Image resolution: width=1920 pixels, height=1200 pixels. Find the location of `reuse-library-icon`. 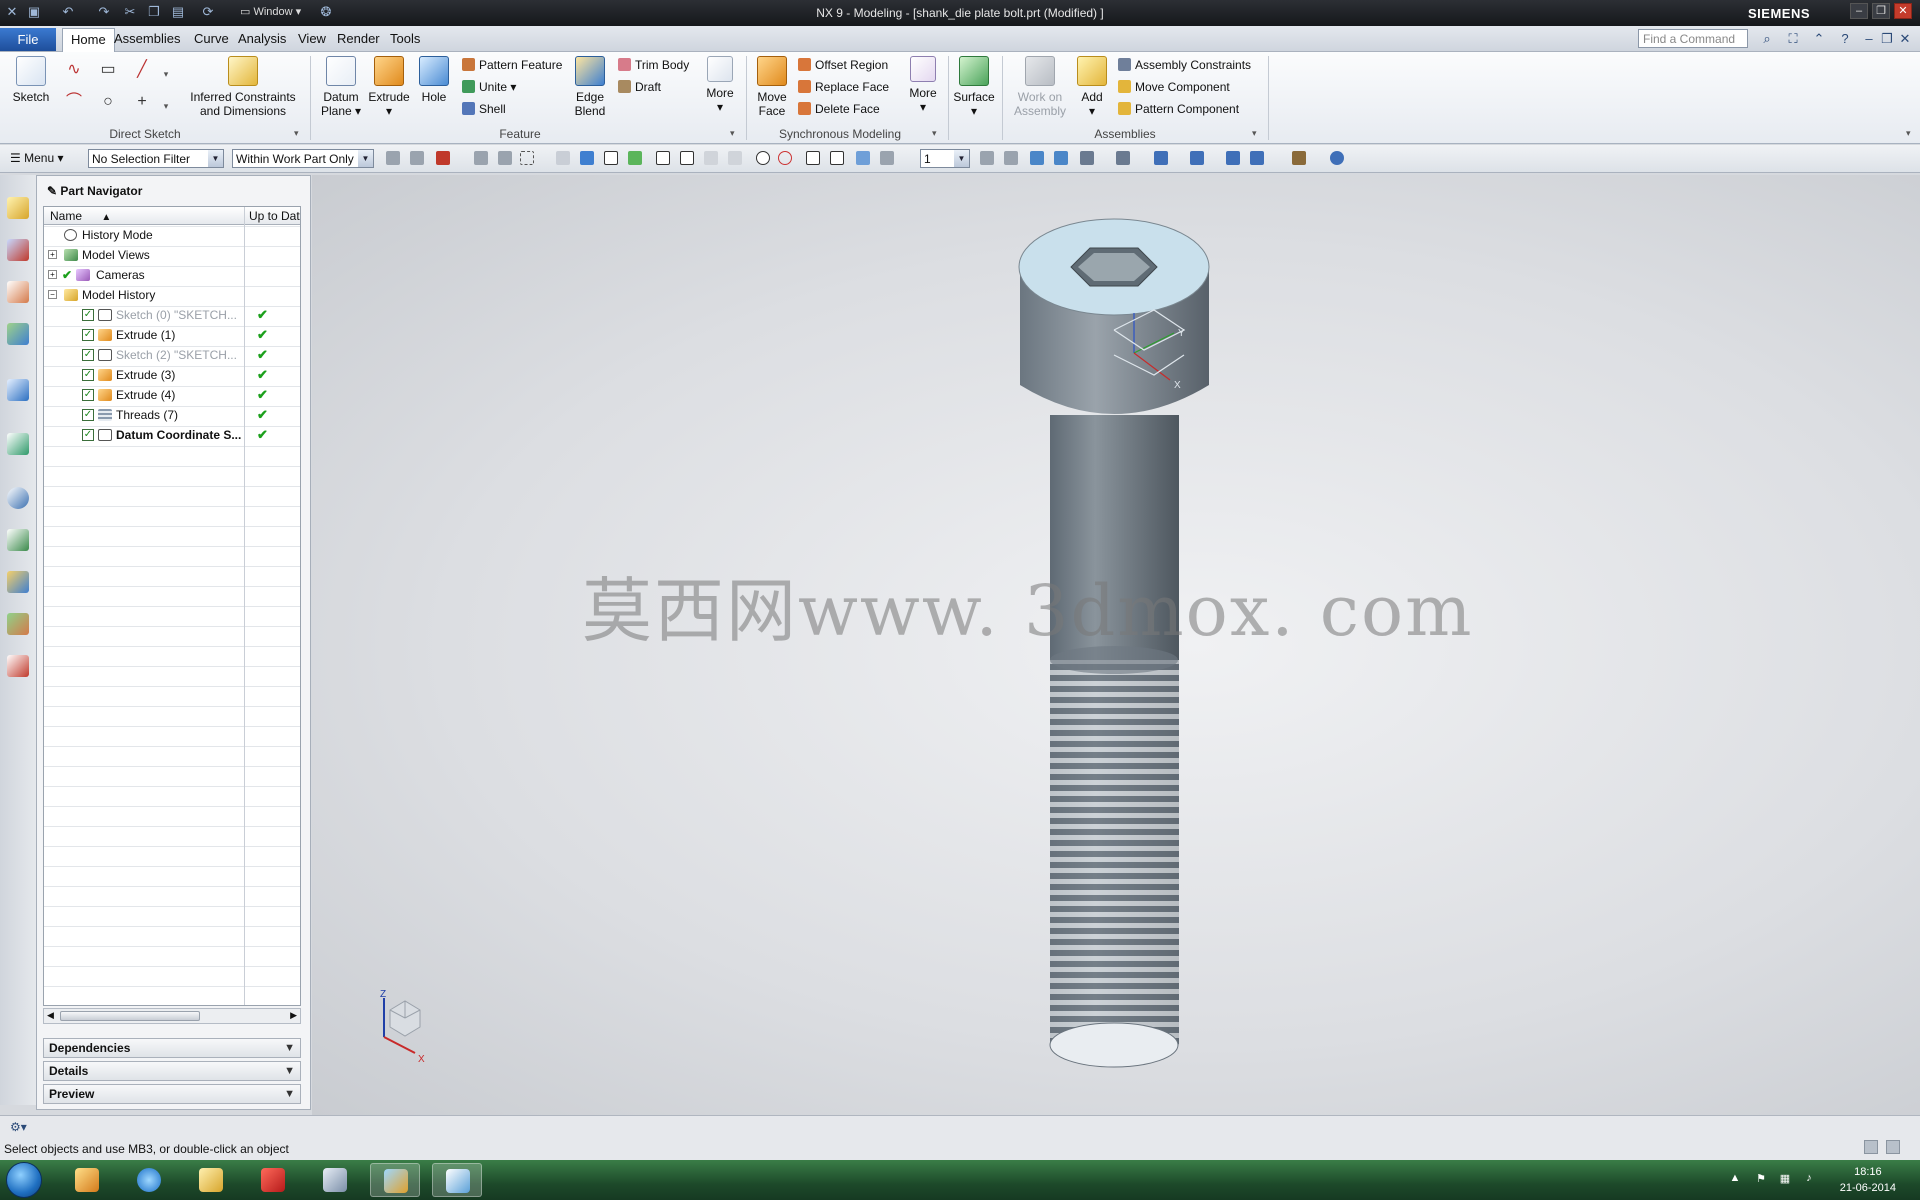

reuse-library-icon is located at coordinates (18, 334).